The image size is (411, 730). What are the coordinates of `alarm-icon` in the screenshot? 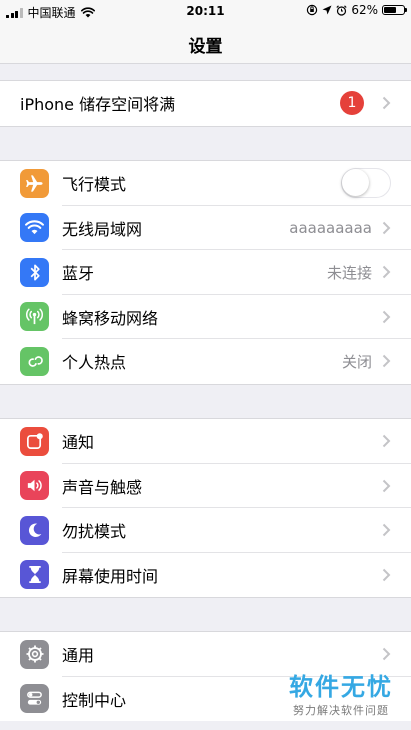 It's located at (341, 10).